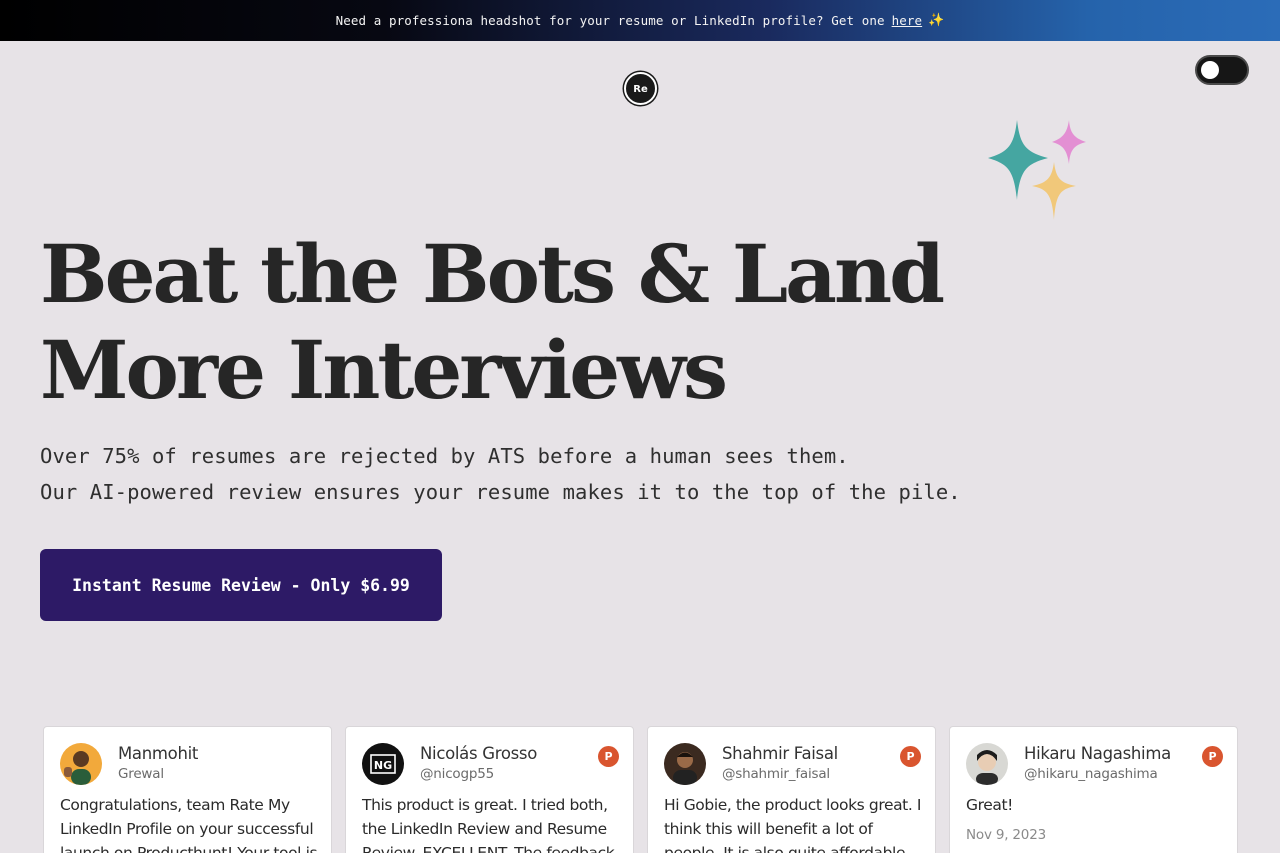 This screenshot has width=1280, height=853. What do you see at coordinates (907, 20) in the screenshot?
I see `promo-banner-link: here` at bounding box center [907, 20].